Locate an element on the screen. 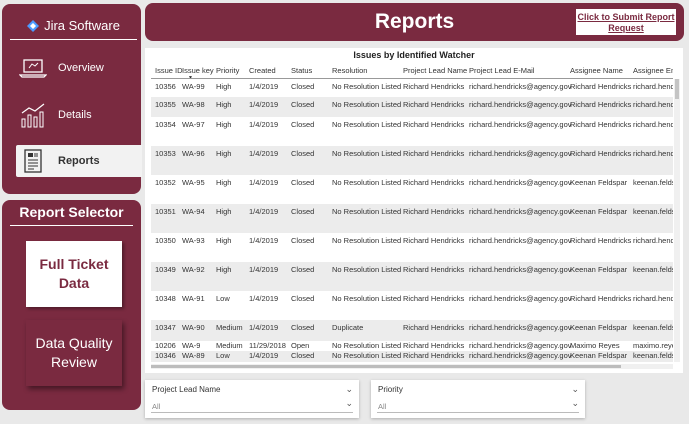  column-header: Assignee Em is located at coordinates (653, 70).